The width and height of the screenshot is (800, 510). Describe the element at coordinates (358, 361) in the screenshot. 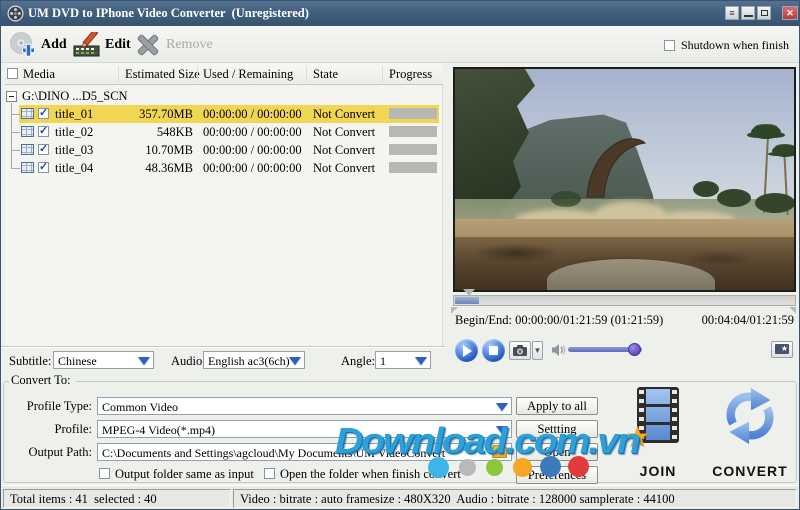

I see `angle-label: Angle:` at that location.